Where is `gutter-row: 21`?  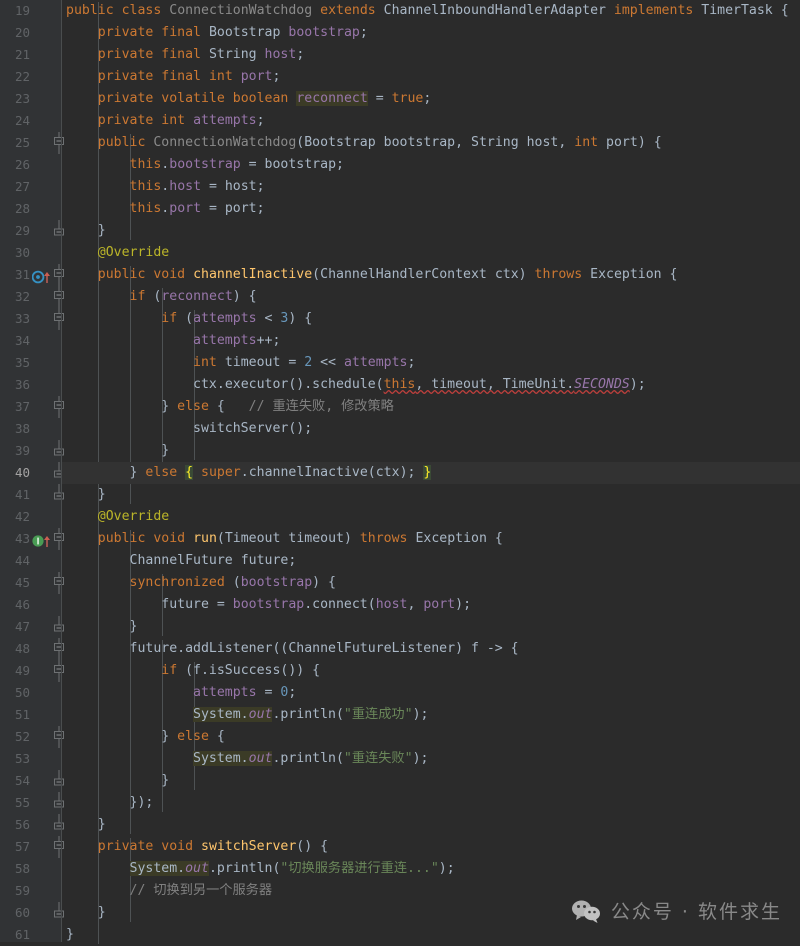
gutter-row: 21 is located at coordinates (31, 55).